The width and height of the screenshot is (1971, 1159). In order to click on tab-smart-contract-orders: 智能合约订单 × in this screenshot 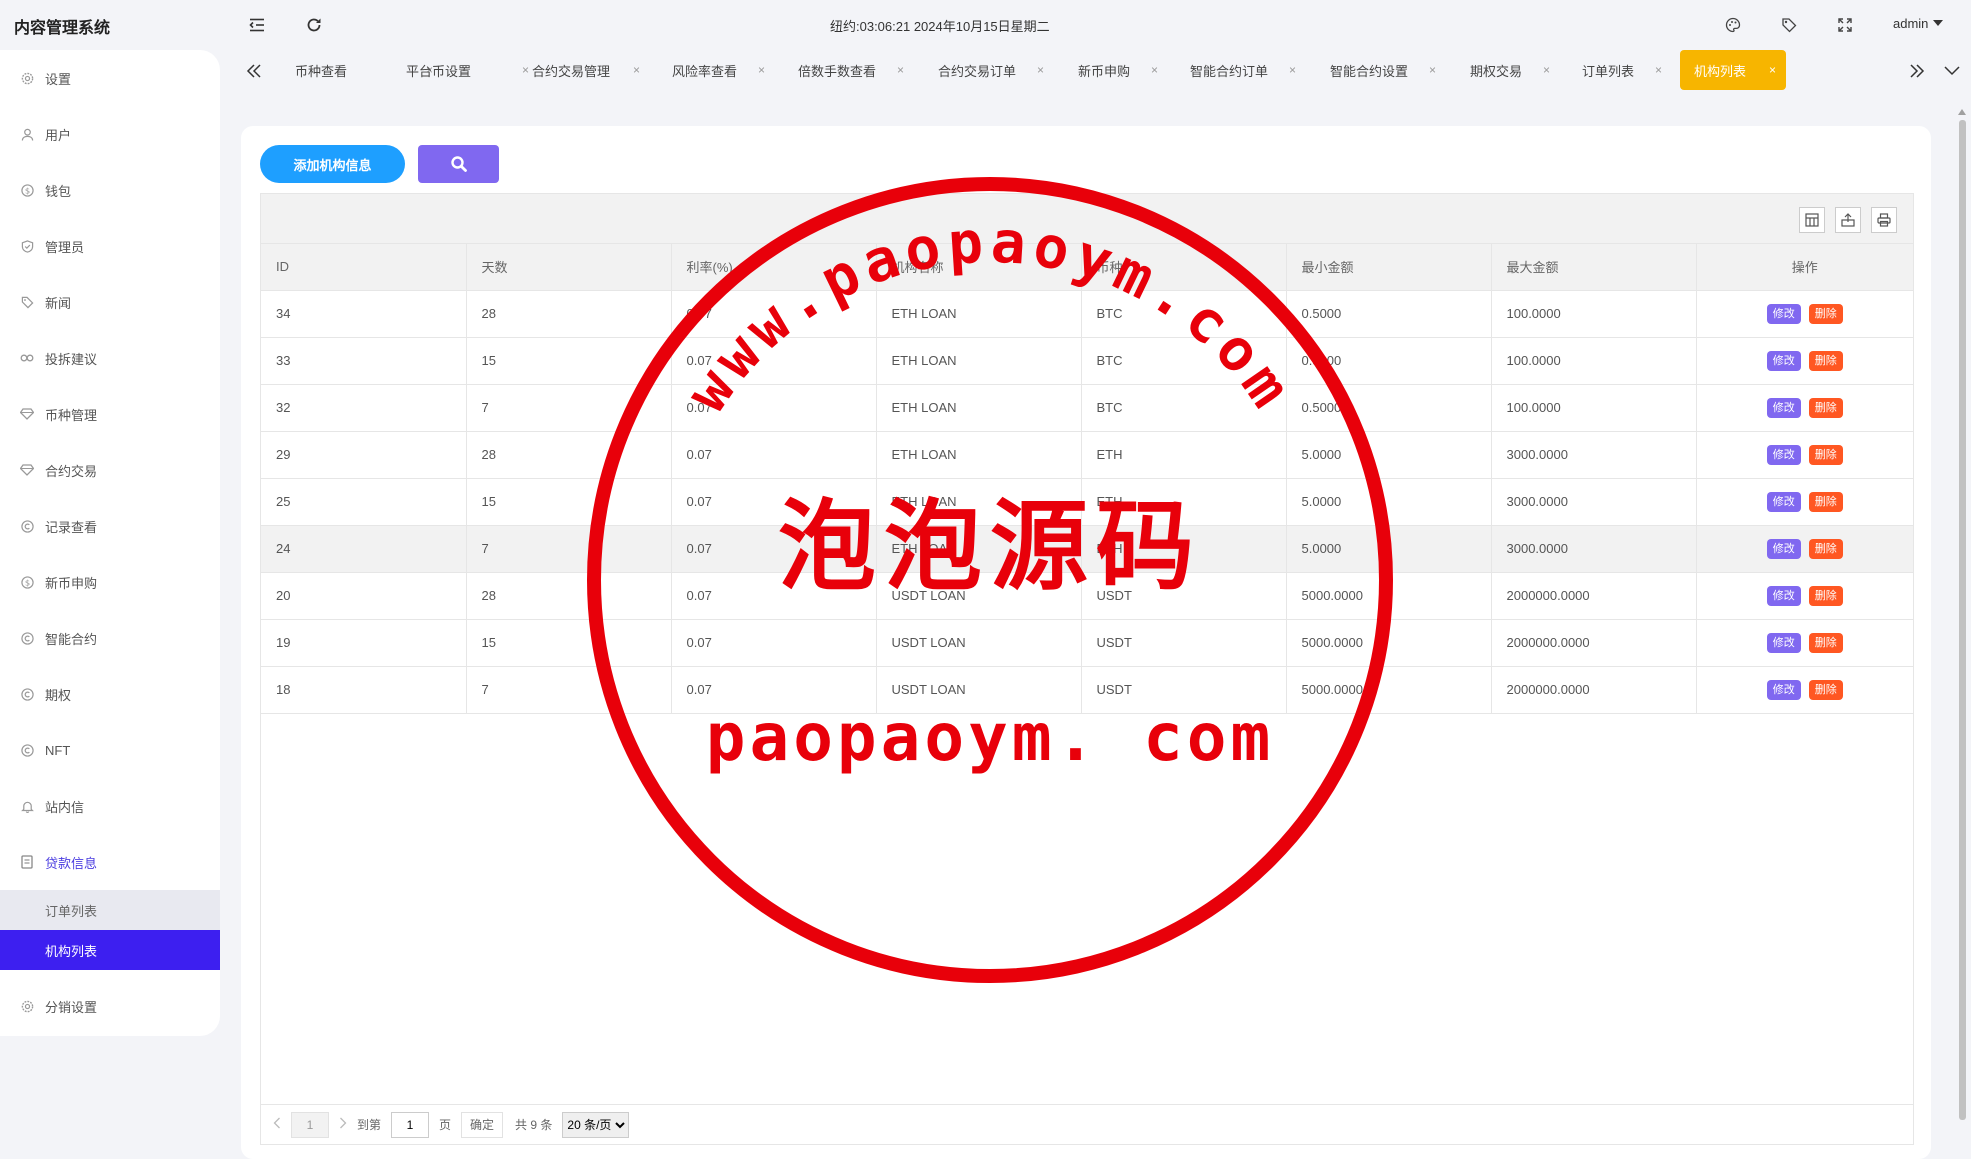, I will do `click(1243, 70)`.